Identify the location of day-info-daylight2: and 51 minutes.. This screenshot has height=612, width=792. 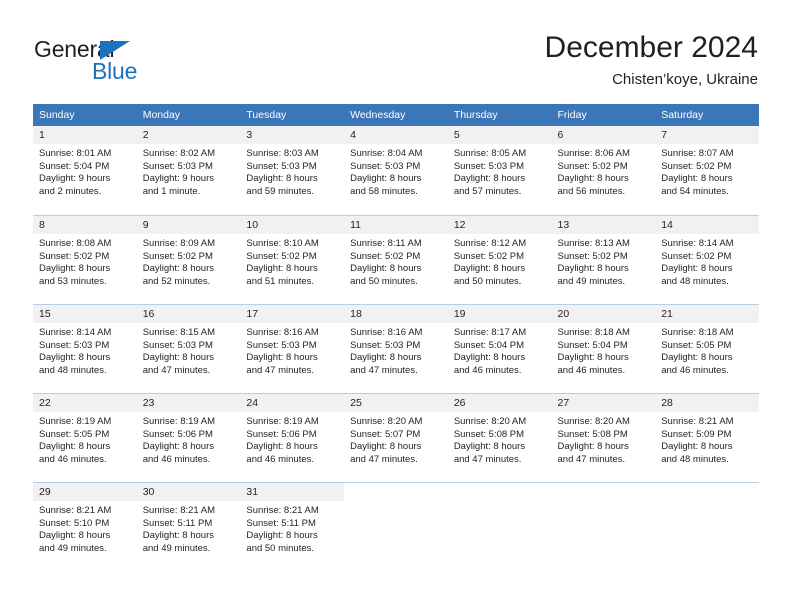
(280, 281).